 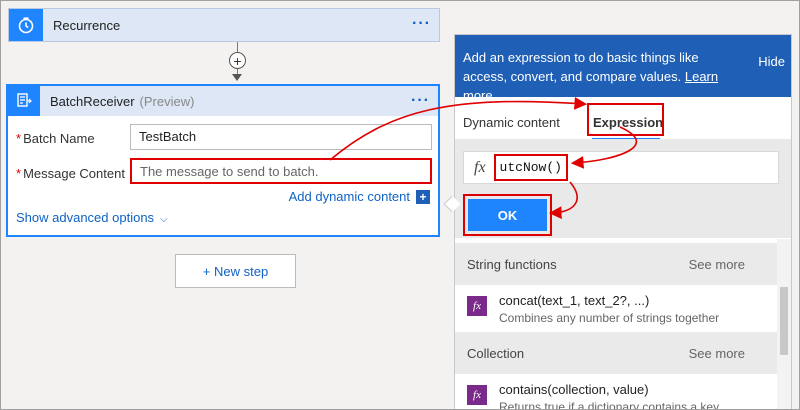 I want to click on add-dynamic-icon: +, so click(x=423, y=197).